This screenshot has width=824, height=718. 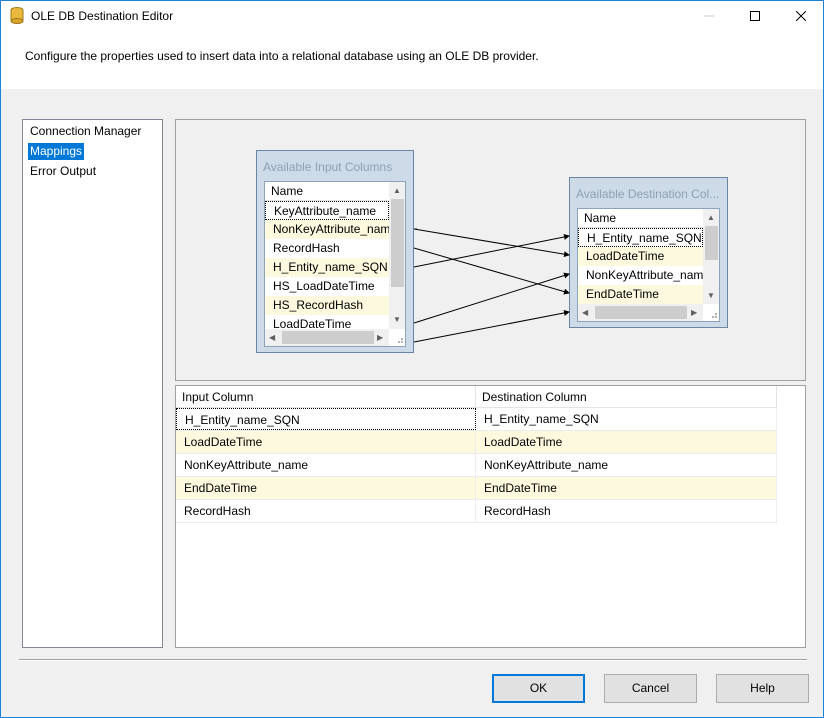 I want to click on input-cell: RecordHash, so click(x=326, y=511).